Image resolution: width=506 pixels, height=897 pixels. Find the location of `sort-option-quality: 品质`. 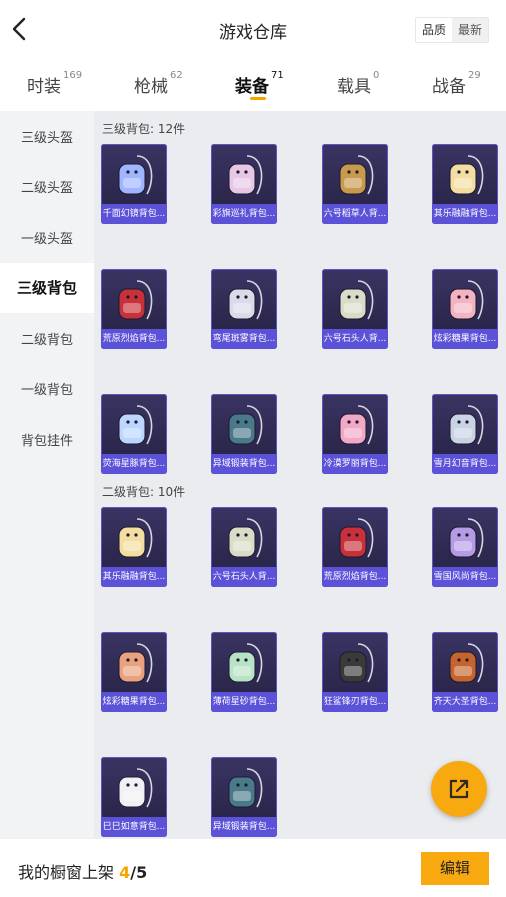

sort-option-quality: 品质 is located at coordinates (434, 30).